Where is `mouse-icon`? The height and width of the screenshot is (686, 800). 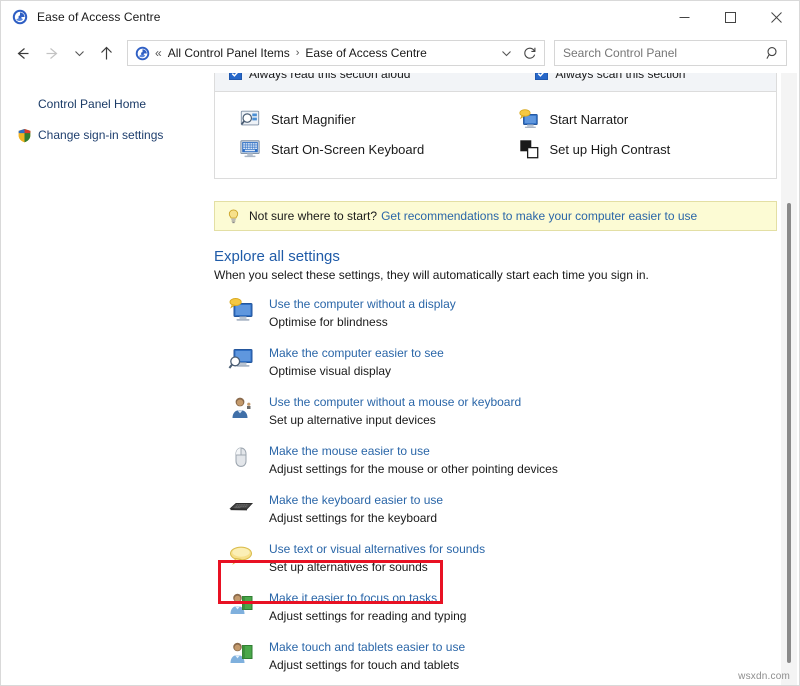
mouse-icon is located at coordinates (241, 457).